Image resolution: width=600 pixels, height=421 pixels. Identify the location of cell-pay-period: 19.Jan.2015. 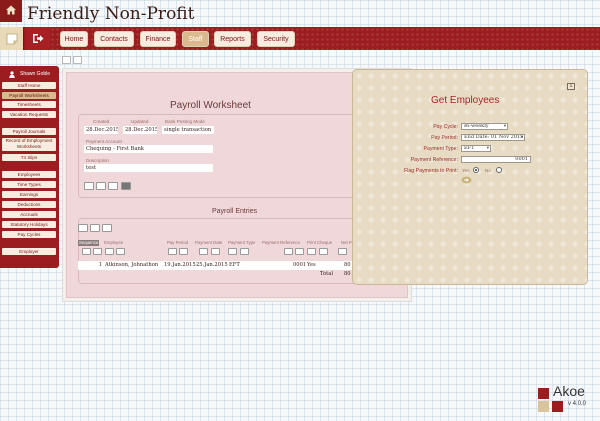
(180, 265).